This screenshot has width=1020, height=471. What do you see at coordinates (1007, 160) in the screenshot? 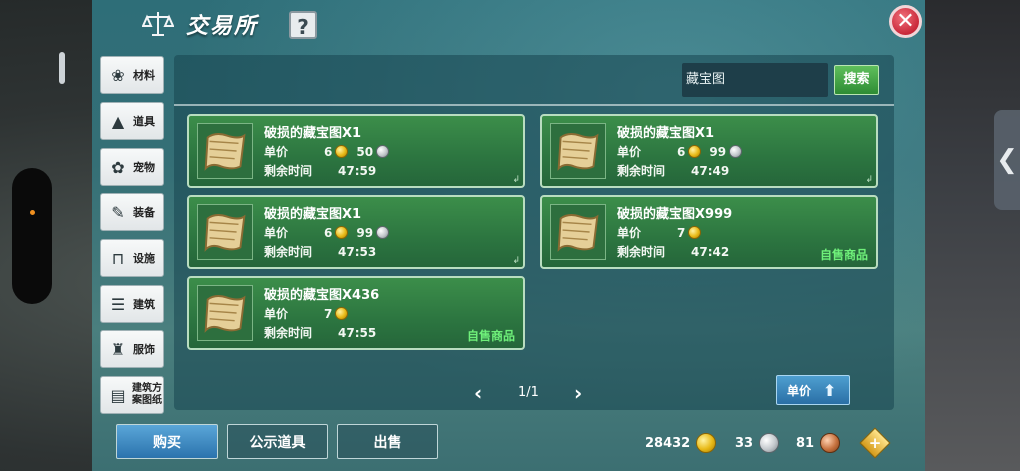
I see `side-panel-toggle: ❮` at bounding box center [1007, 160].